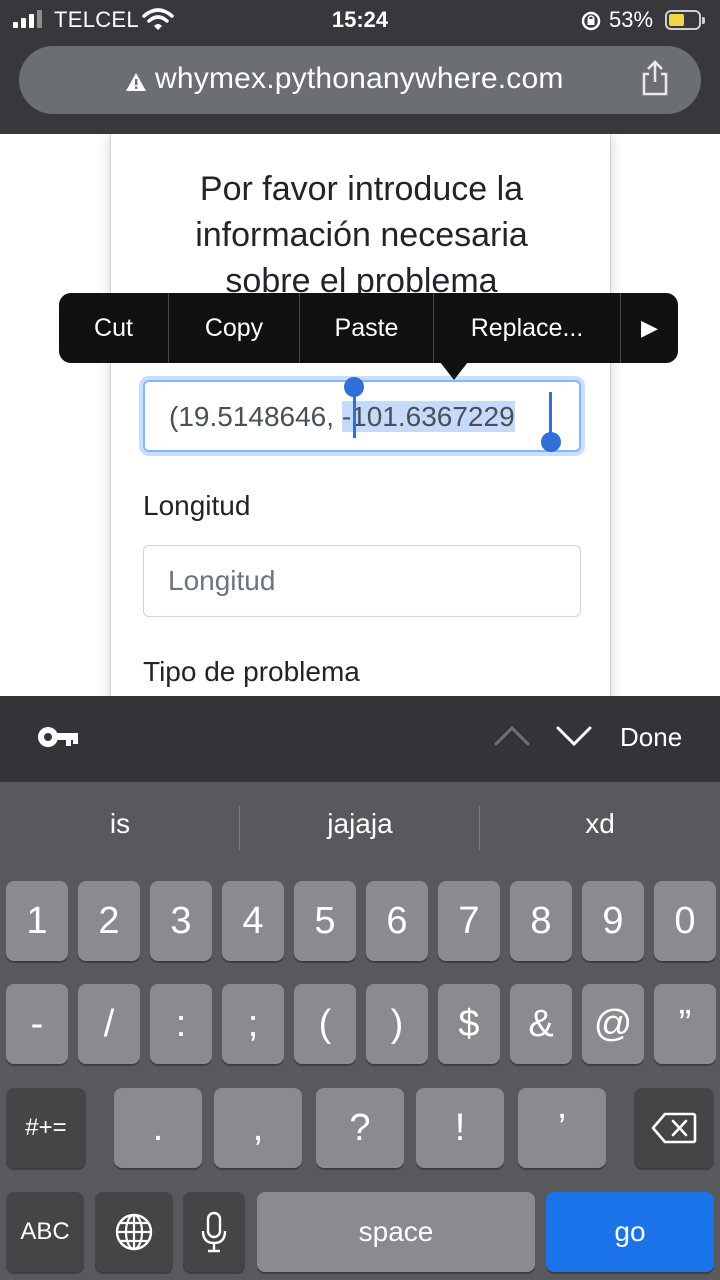 This screenshot has height=1280, width=720. I want to click on selection-end-knob, so click(551, 442).